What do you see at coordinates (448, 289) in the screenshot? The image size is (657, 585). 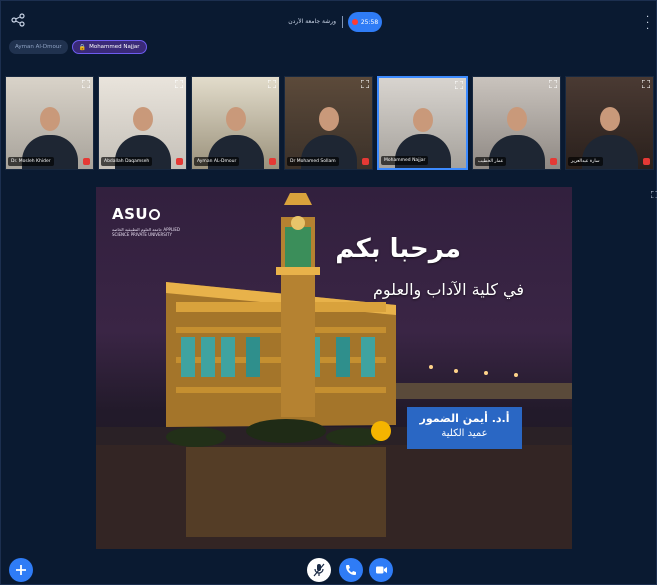 I see `slide-college-subheading: في كلية الآداب والعلوم` at bounding box center [448, 289].